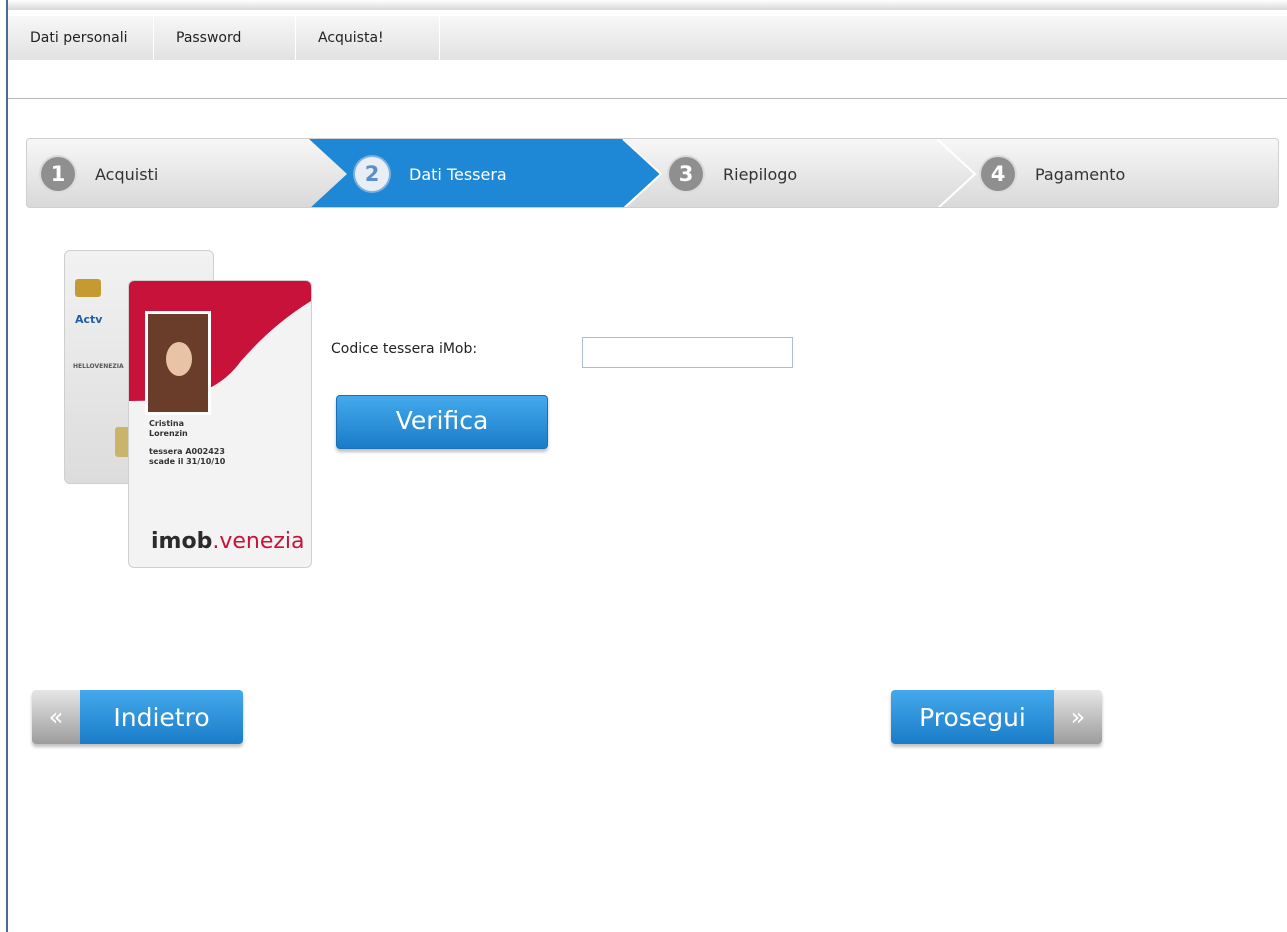 Image resolution: width=1287 pixels, height=932 pixels. Describe the element at coordinates (972, 717) in the screenshot. I see `next-button-label: Prosegui` at that location.